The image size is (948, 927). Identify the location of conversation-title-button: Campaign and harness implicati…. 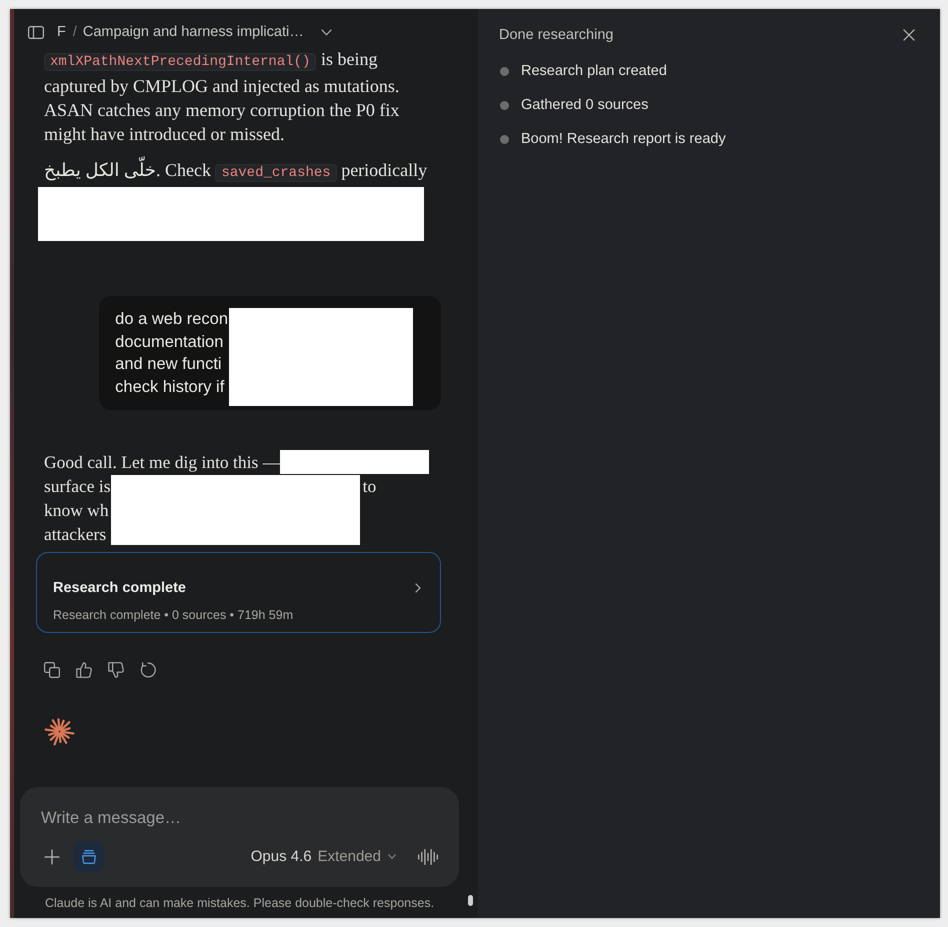
(207, 32).